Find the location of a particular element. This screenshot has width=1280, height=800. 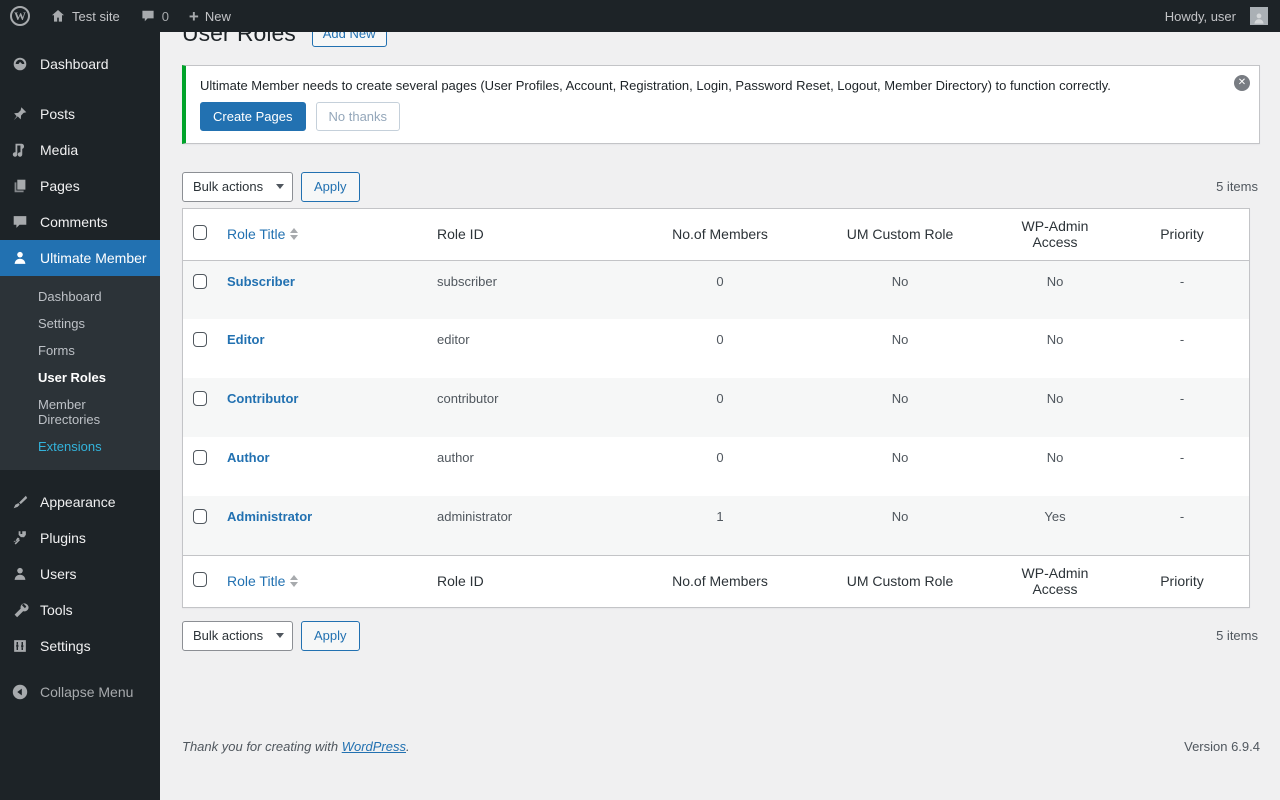

footer-wp-admin: WP-Admin Access is located at coordinates (1055, 581).